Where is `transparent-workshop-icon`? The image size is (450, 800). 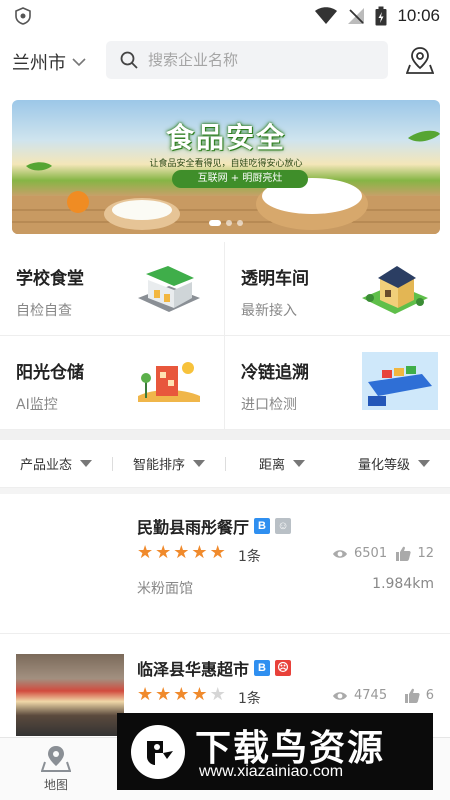 transparent-workshop-icon is located at coordinates (395, 290).